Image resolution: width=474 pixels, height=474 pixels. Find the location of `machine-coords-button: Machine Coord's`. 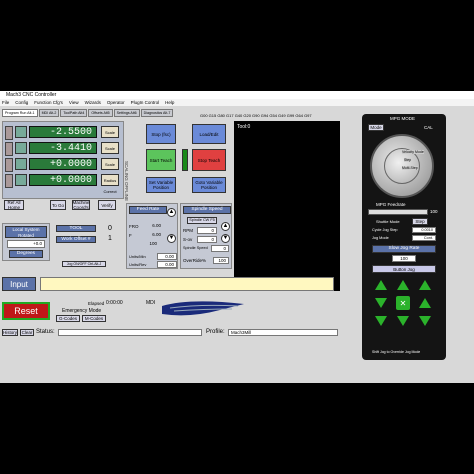

machine-coords-button: Machine Coord's is located at coordinates (81, 205).